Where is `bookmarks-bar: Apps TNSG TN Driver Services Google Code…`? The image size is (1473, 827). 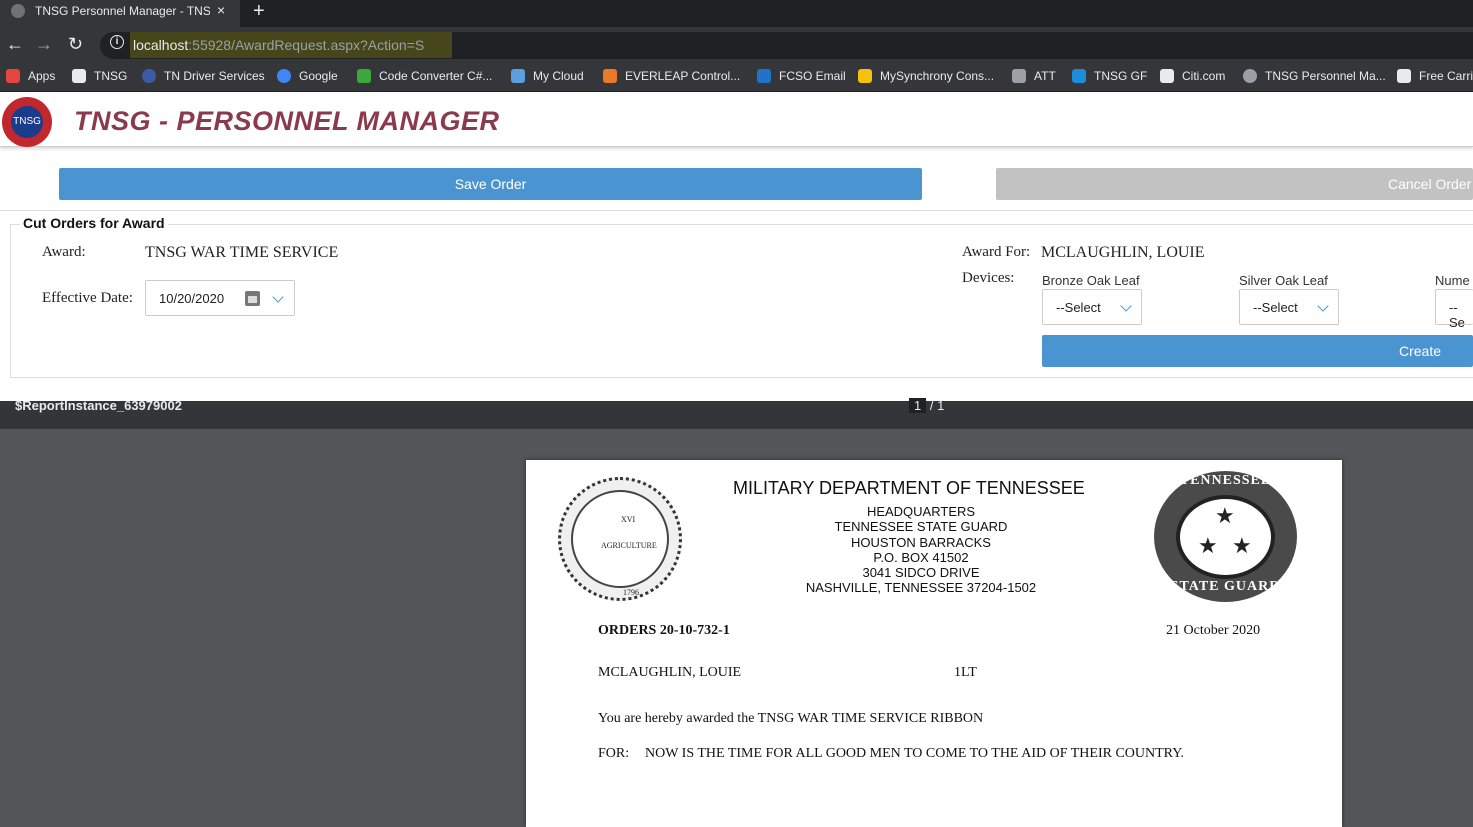 bookmarks-bar: Apps TNSG TN Driver Services Google Code… is located at coordinates (736, 77).